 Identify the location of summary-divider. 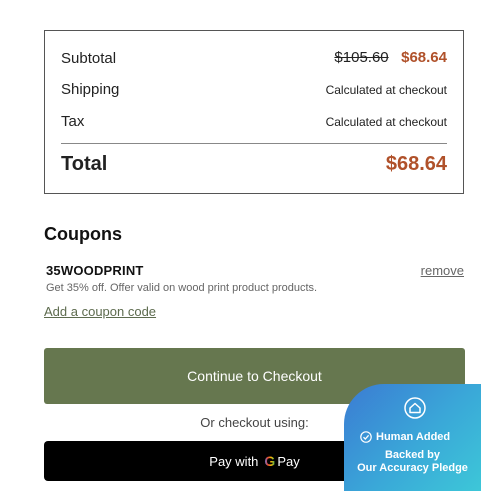
(254, 143).